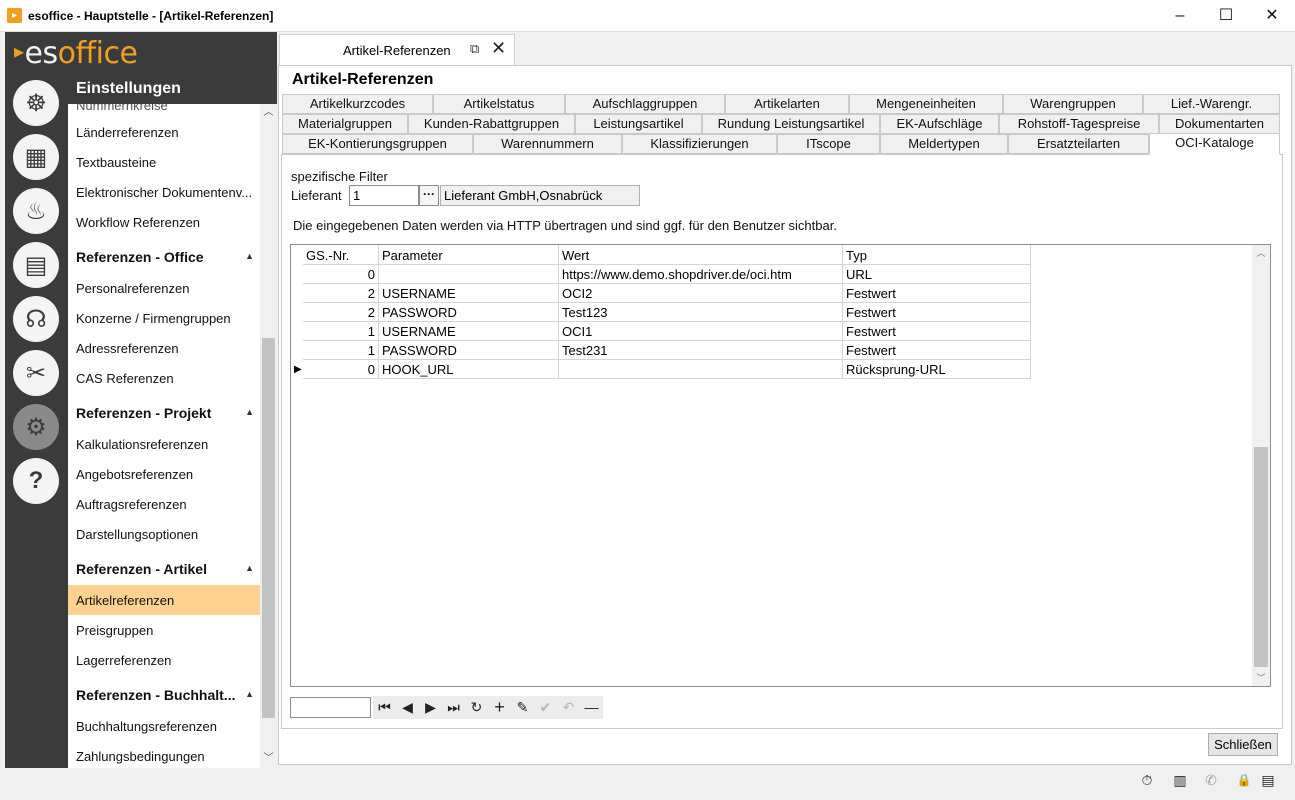 Image resolution: width=1295 pixels, height=800 pixels. What do you see at coordinates (699, 144) in the screenshot?
I see `tab-klassifizierungen: Klassifizierungen` at bounding box center [699, 144].